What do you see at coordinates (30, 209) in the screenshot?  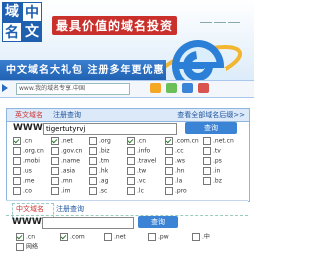 I see `tab-chinese-domain: 中文域名` at bounding box center [30, 209].